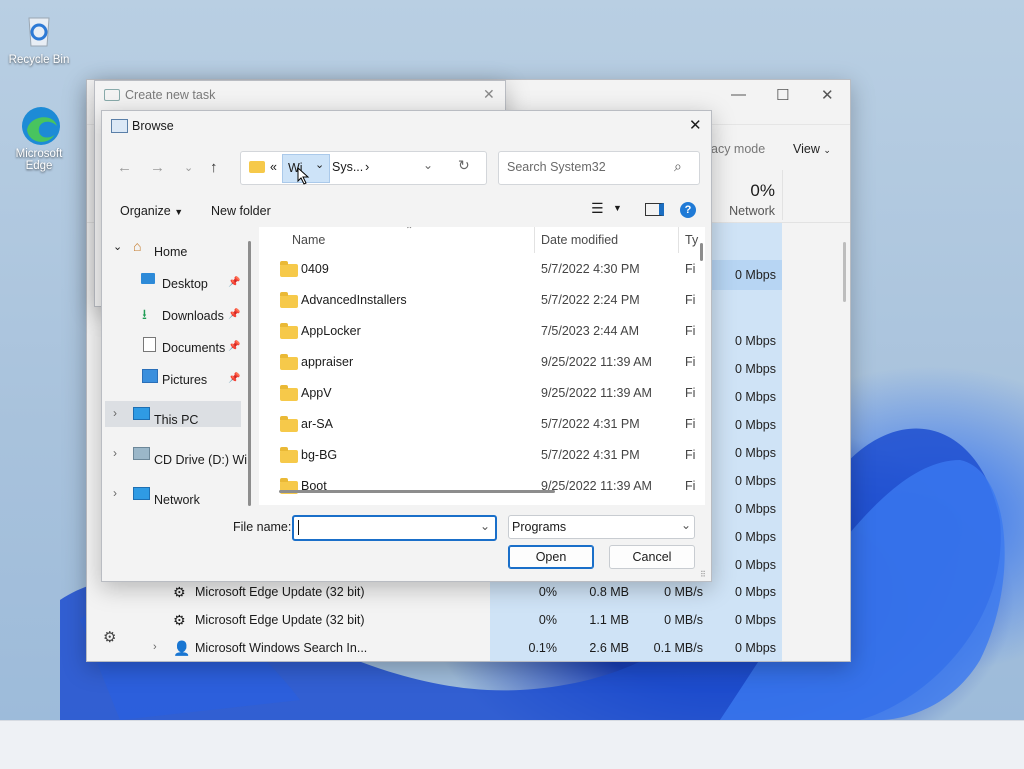  Describe the element at coordinates (579, 240) in the screenshot. I see `column-header-date: Date modified` at that location.